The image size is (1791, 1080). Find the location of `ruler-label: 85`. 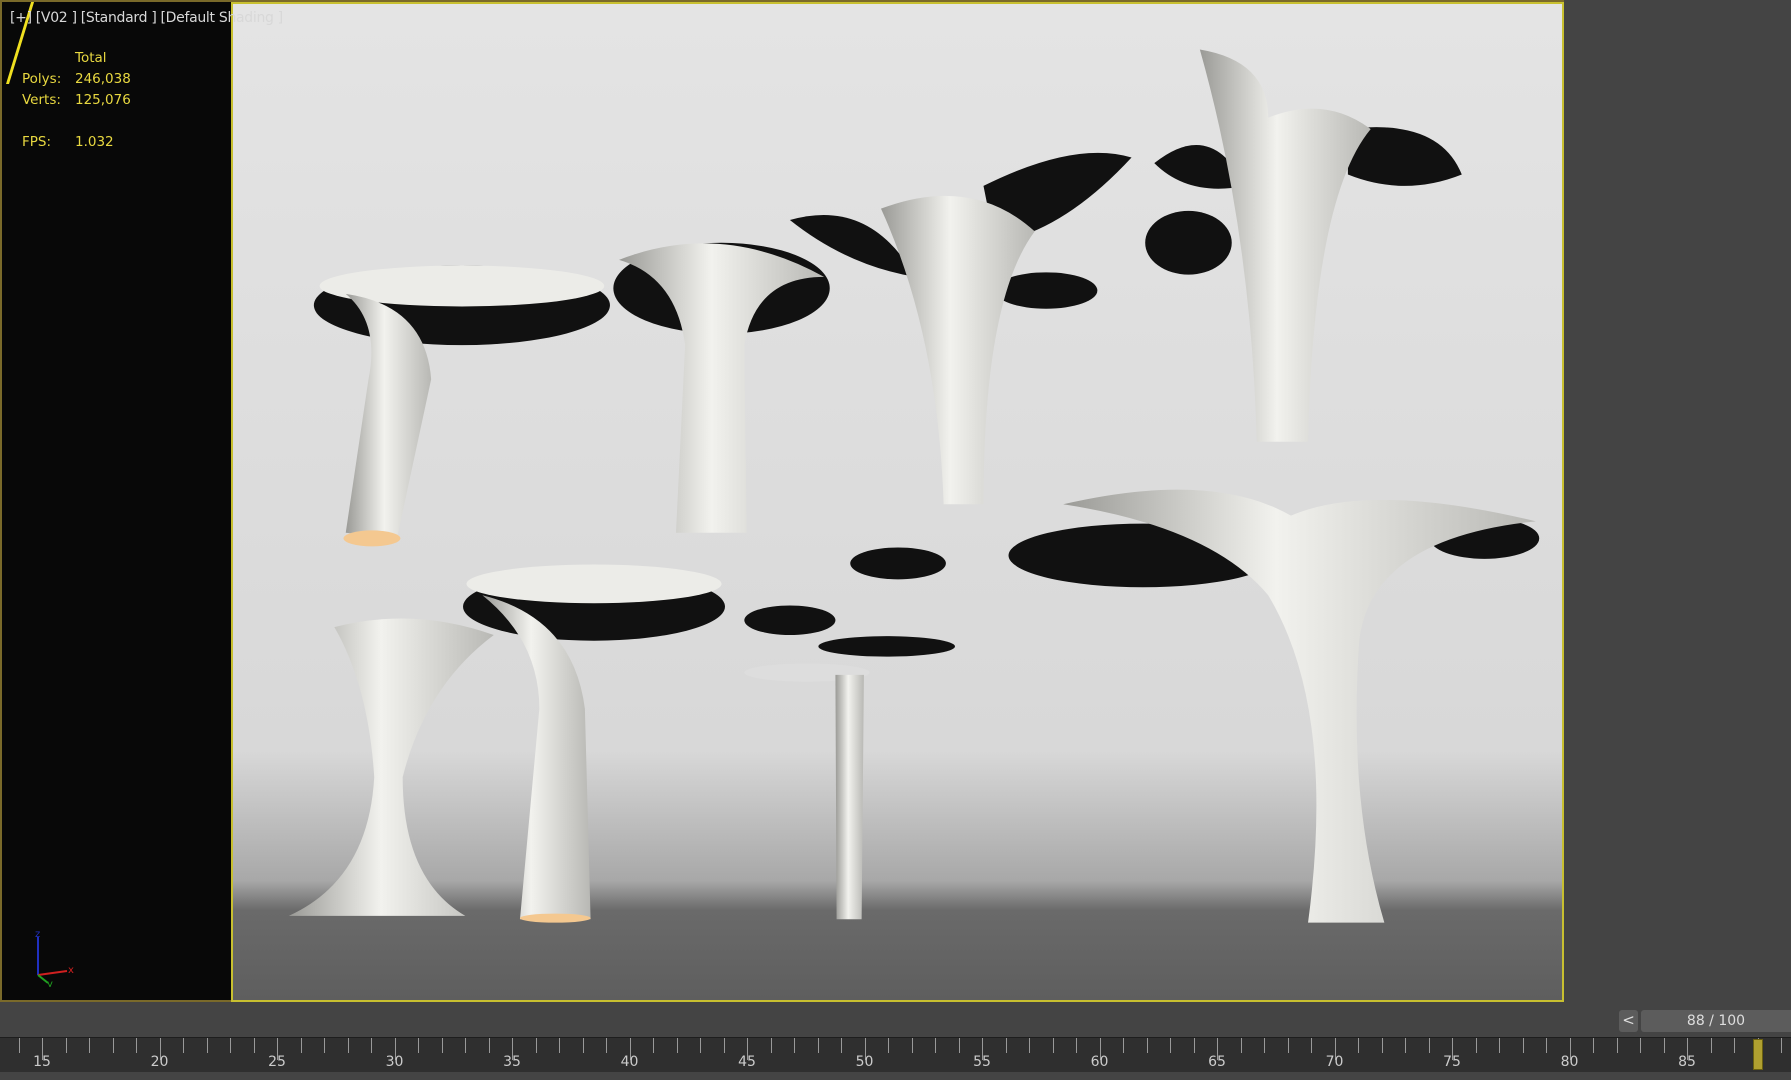

ruler-label: 85 is located at coordinates (1687, 1062).